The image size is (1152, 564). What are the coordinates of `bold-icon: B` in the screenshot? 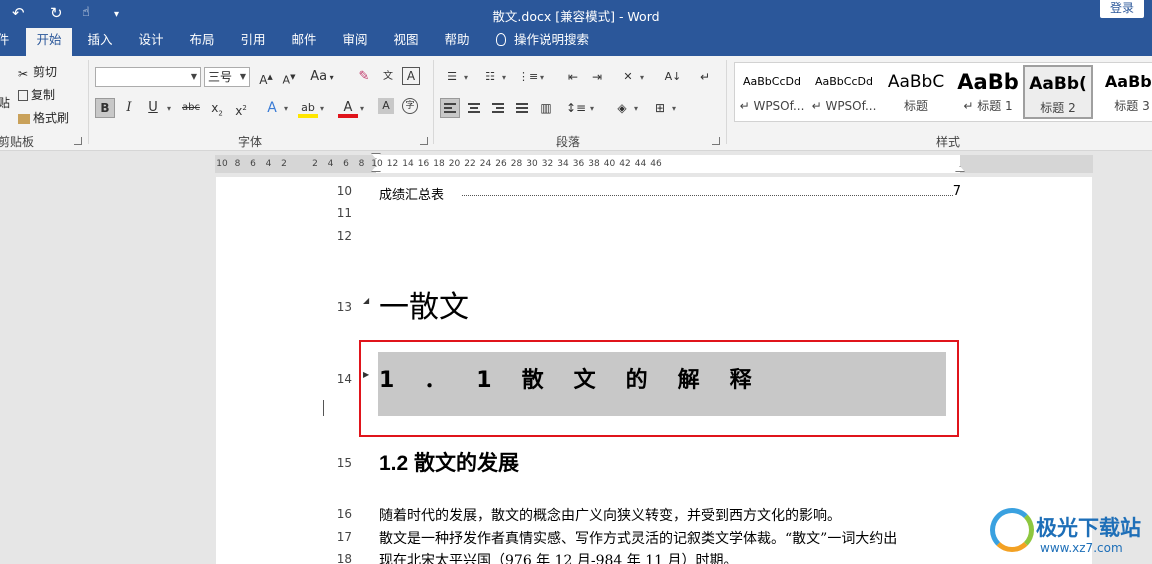 It's located at (105, 108).